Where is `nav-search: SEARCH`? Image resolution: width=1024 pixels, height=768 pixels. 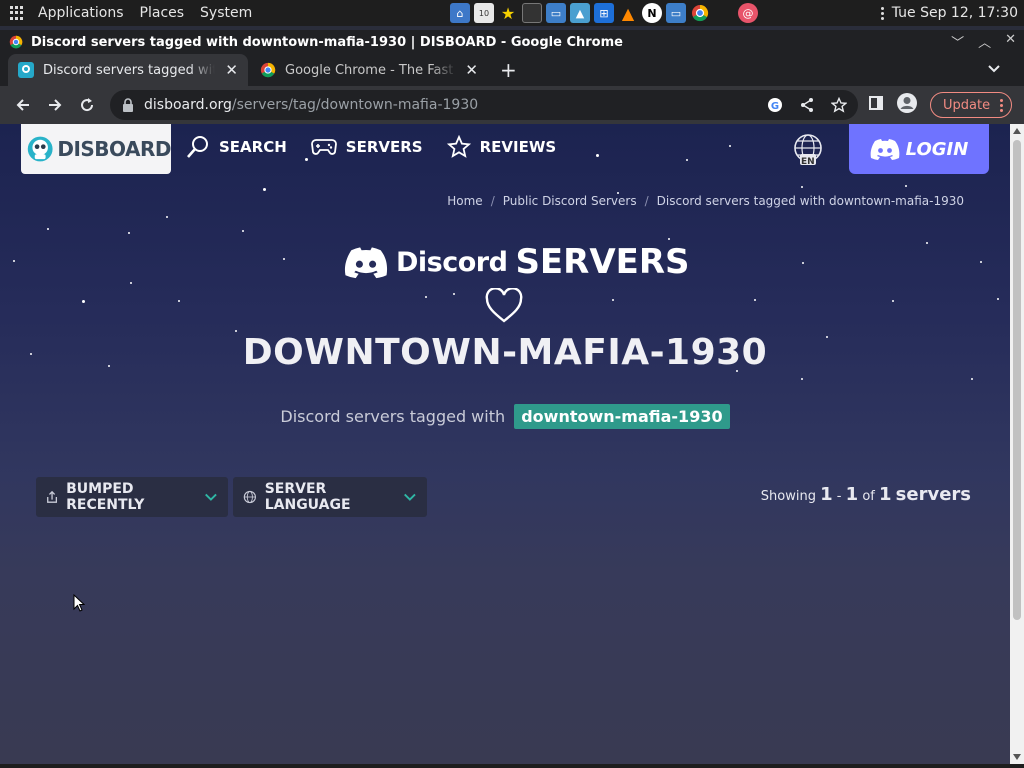 nav-search: SEARCH is located at coordinates (236, 147).